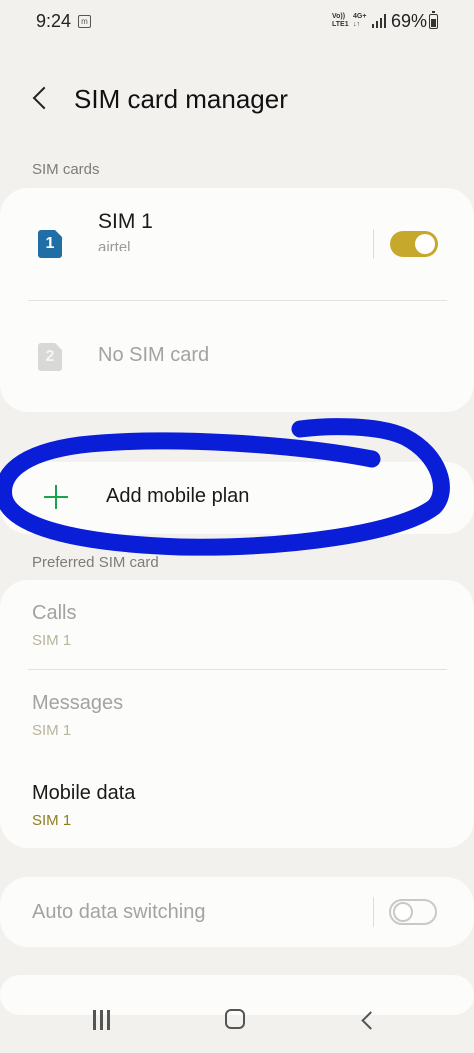  Describe the element at coordinates (340, 24) in the screenshot. I see `lte-label: LTE1` at that location.